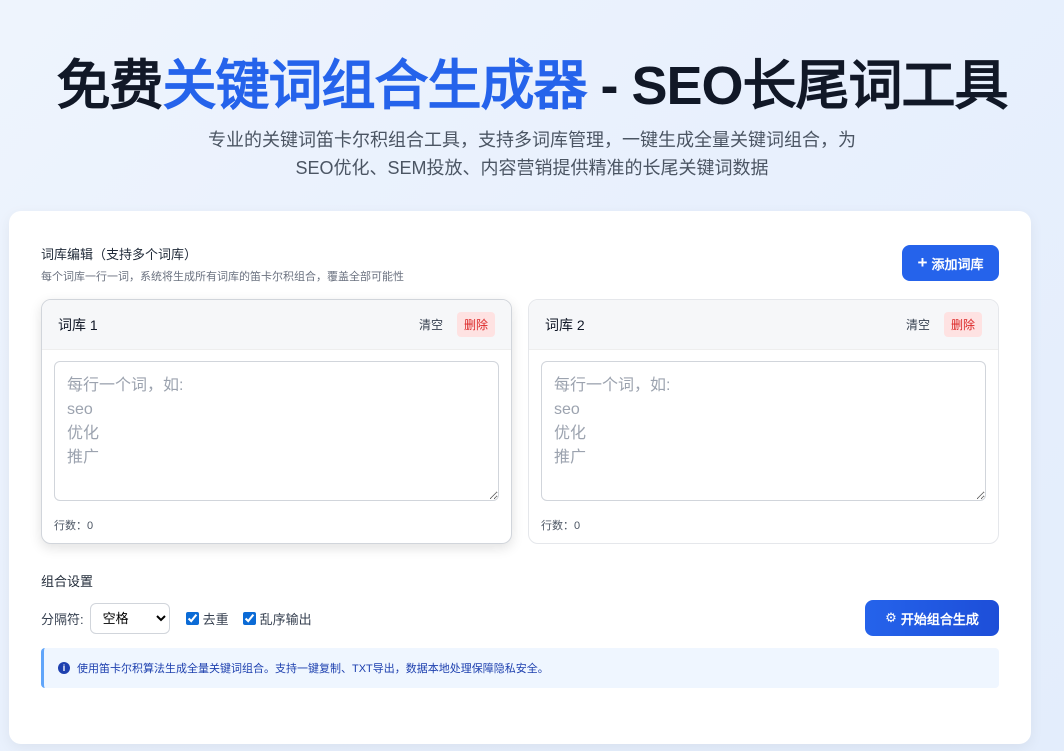 Image resolution: width=1064 pixels, height=751 pixels. I want to click on generate-button: ⚙ 开始组合生成, so click(932, 618).